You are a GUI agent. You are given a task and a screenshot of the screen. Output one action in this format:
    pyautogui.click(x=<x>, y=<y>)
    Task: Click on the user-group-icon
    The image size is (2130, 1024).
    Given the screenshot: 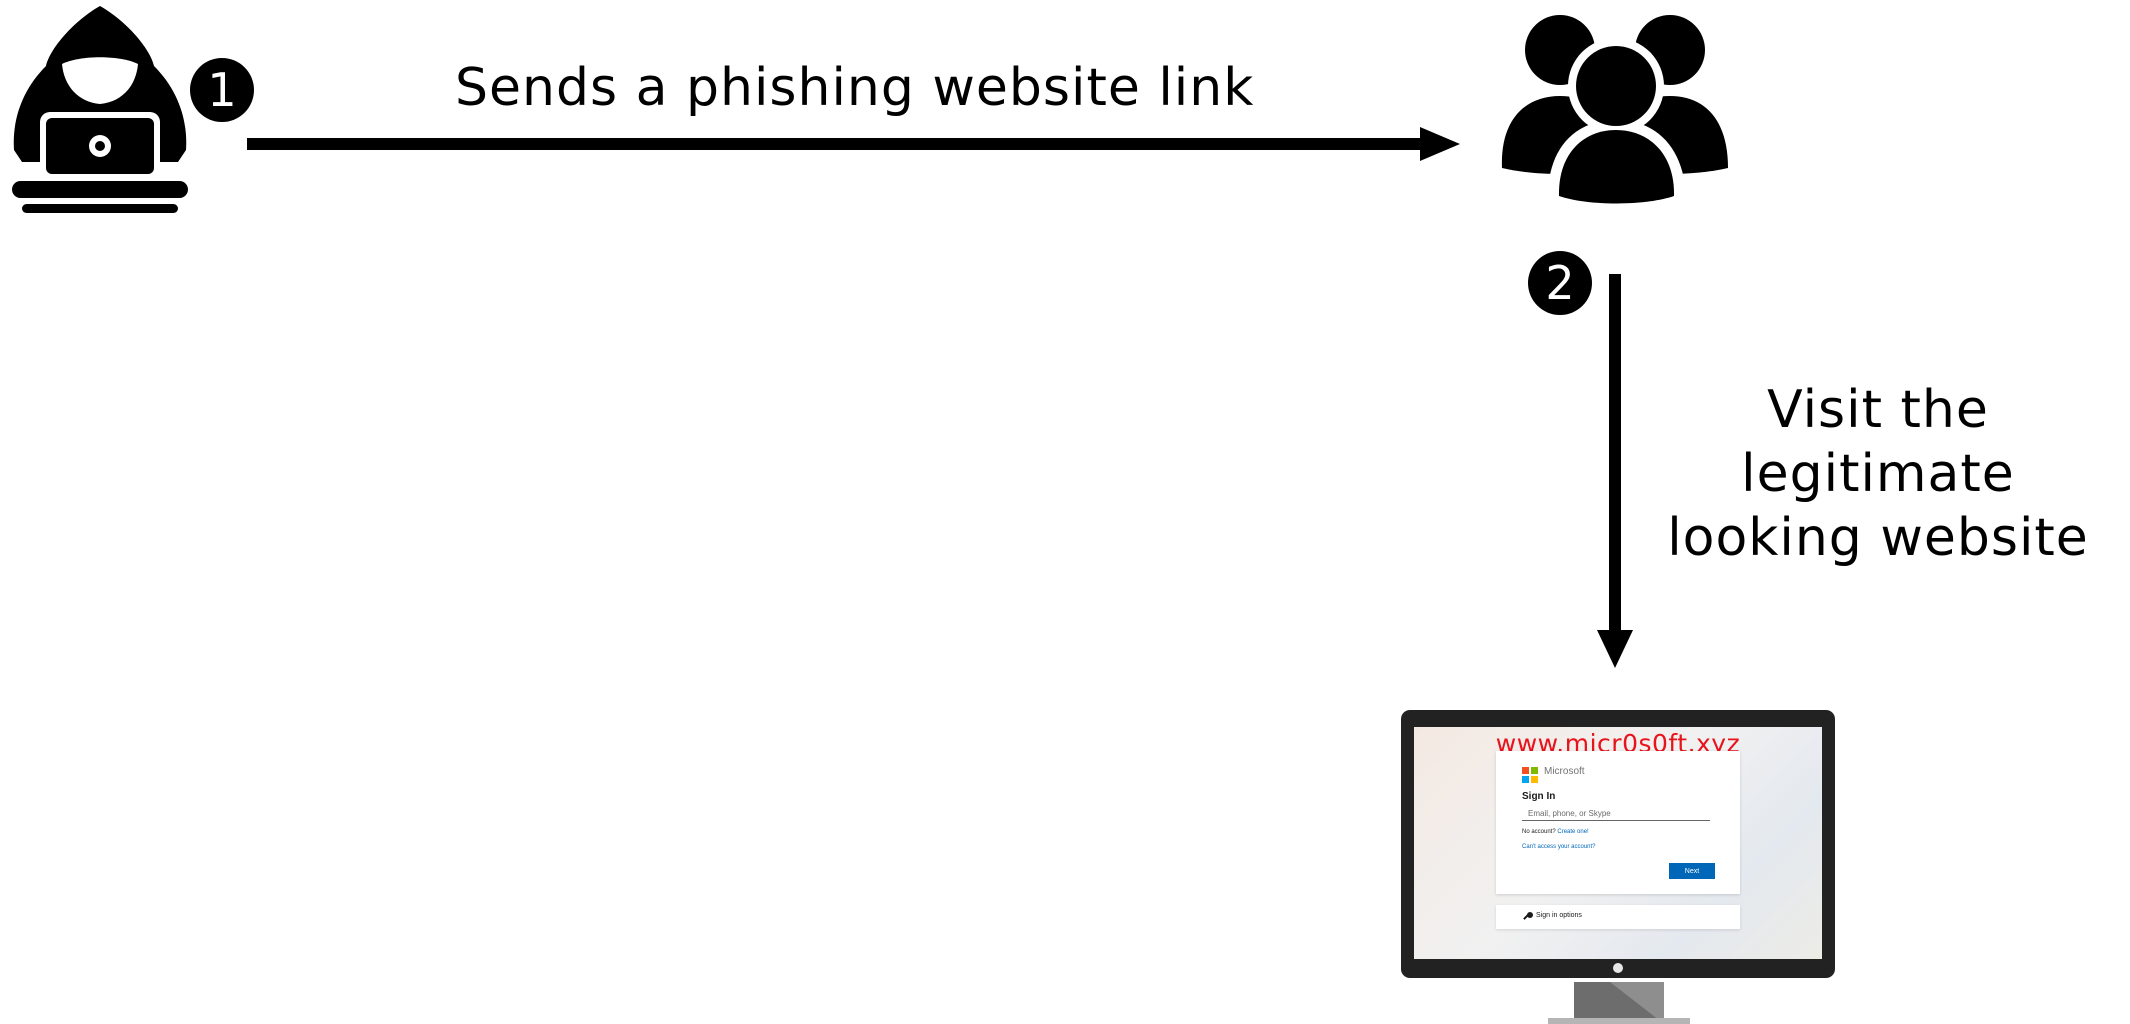 What is the action you would take?
    pyautogui.click(x=1614, y=112)
    